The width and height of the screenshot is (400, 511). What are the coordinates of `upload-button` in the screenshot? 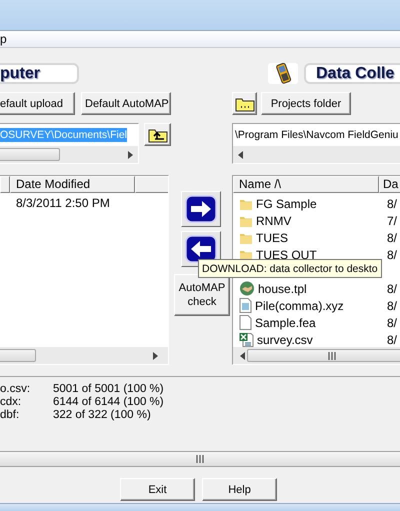 It's located at (200, 209).